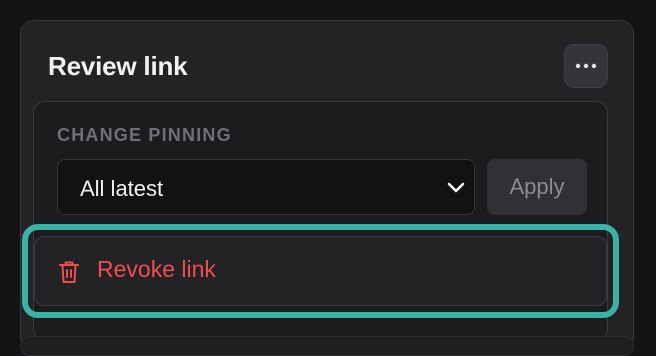 This screenshot has height=356, width=656. Describe the element at coordinates (456, 187) in the screenshot. I see `chevron-down-icon` at that location.